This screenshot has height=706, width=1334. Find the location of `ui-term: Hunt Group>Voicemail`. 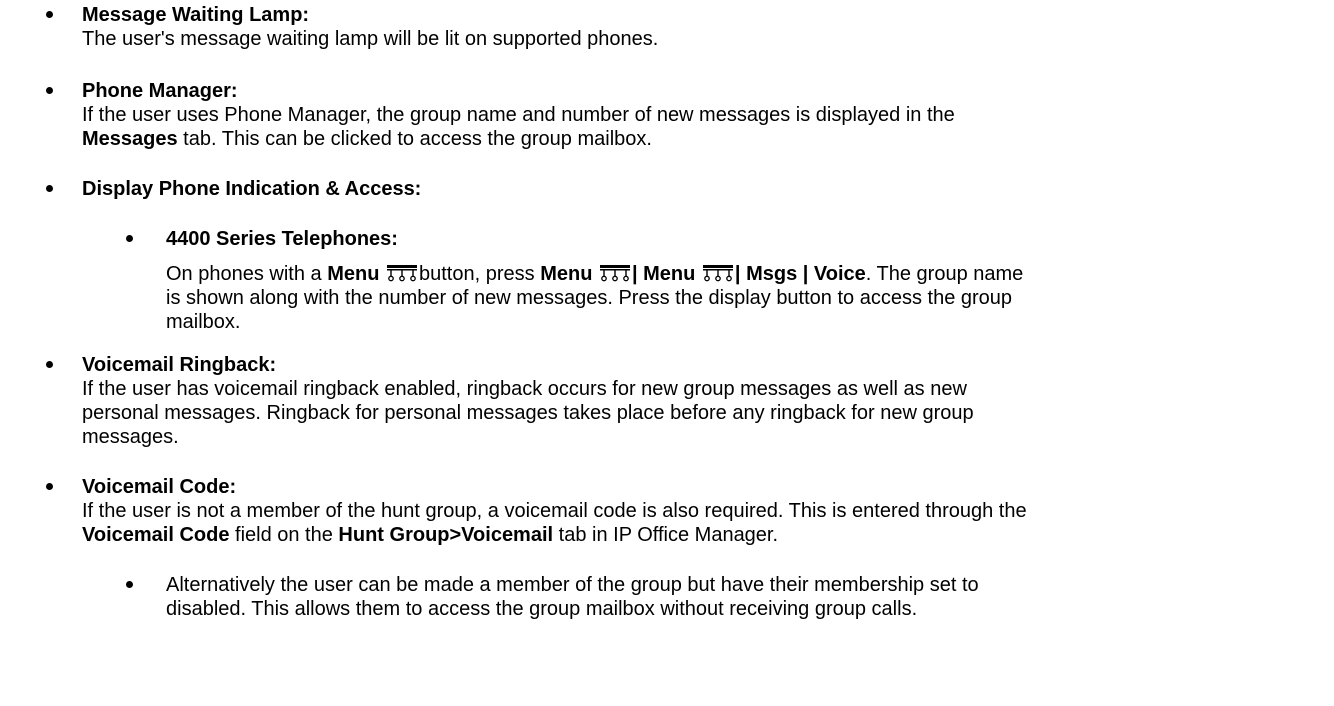

ui-term: Hunt Group>Voicemail is located at coordinates (446, 535).